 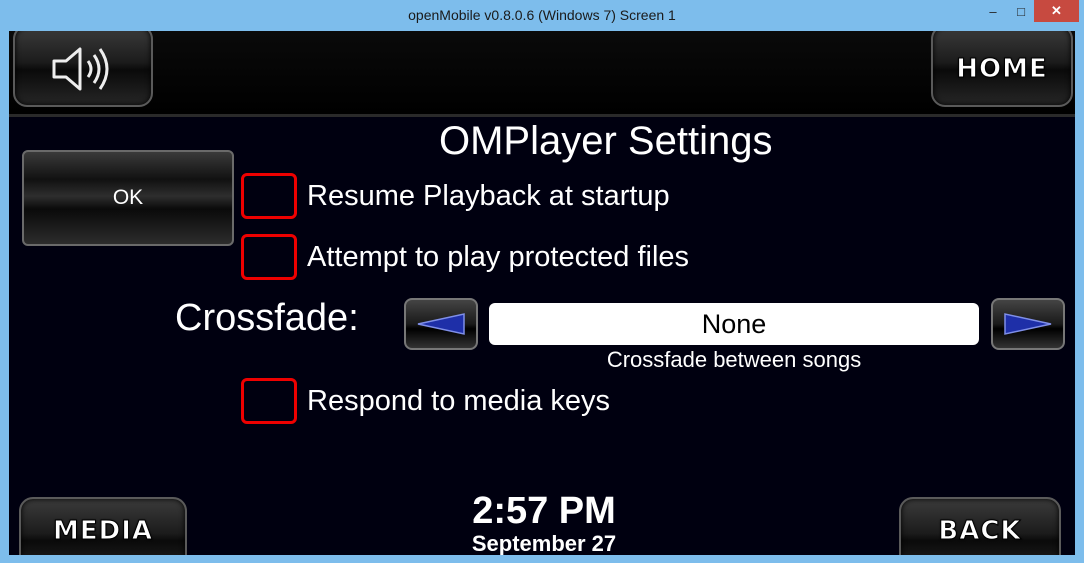 I want to click on arrow-right-icon, so click(x=1028, y=324).